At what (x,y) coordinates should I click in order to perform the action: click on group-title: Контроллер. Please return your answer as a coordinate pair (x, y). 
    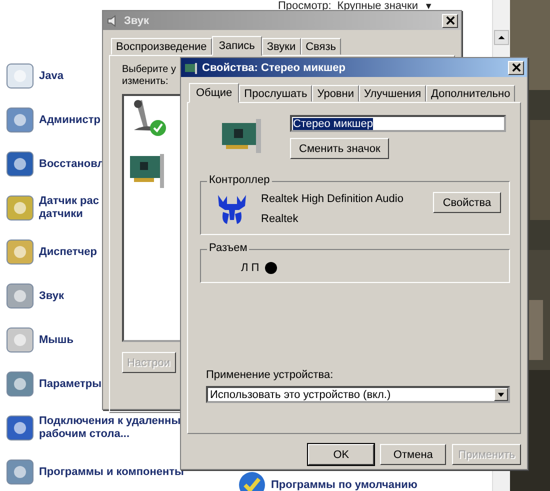
    Looking at the image, I should click on (239, 180).